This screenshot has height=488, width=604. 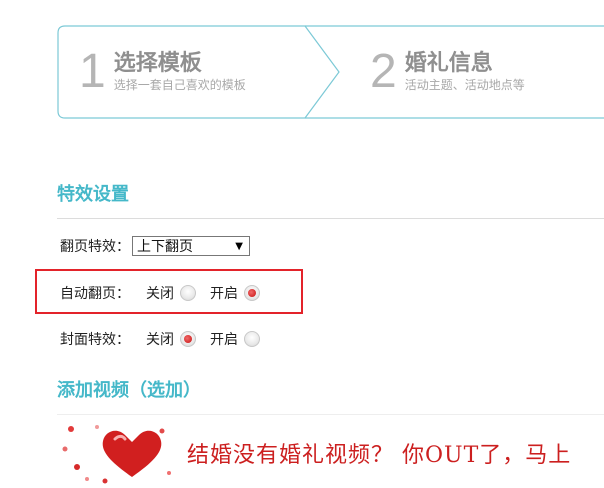 What do you see at coordinates (92, 71) in the screenshot?
I see `step-1-number: 1` at bounding box center [92, 71].